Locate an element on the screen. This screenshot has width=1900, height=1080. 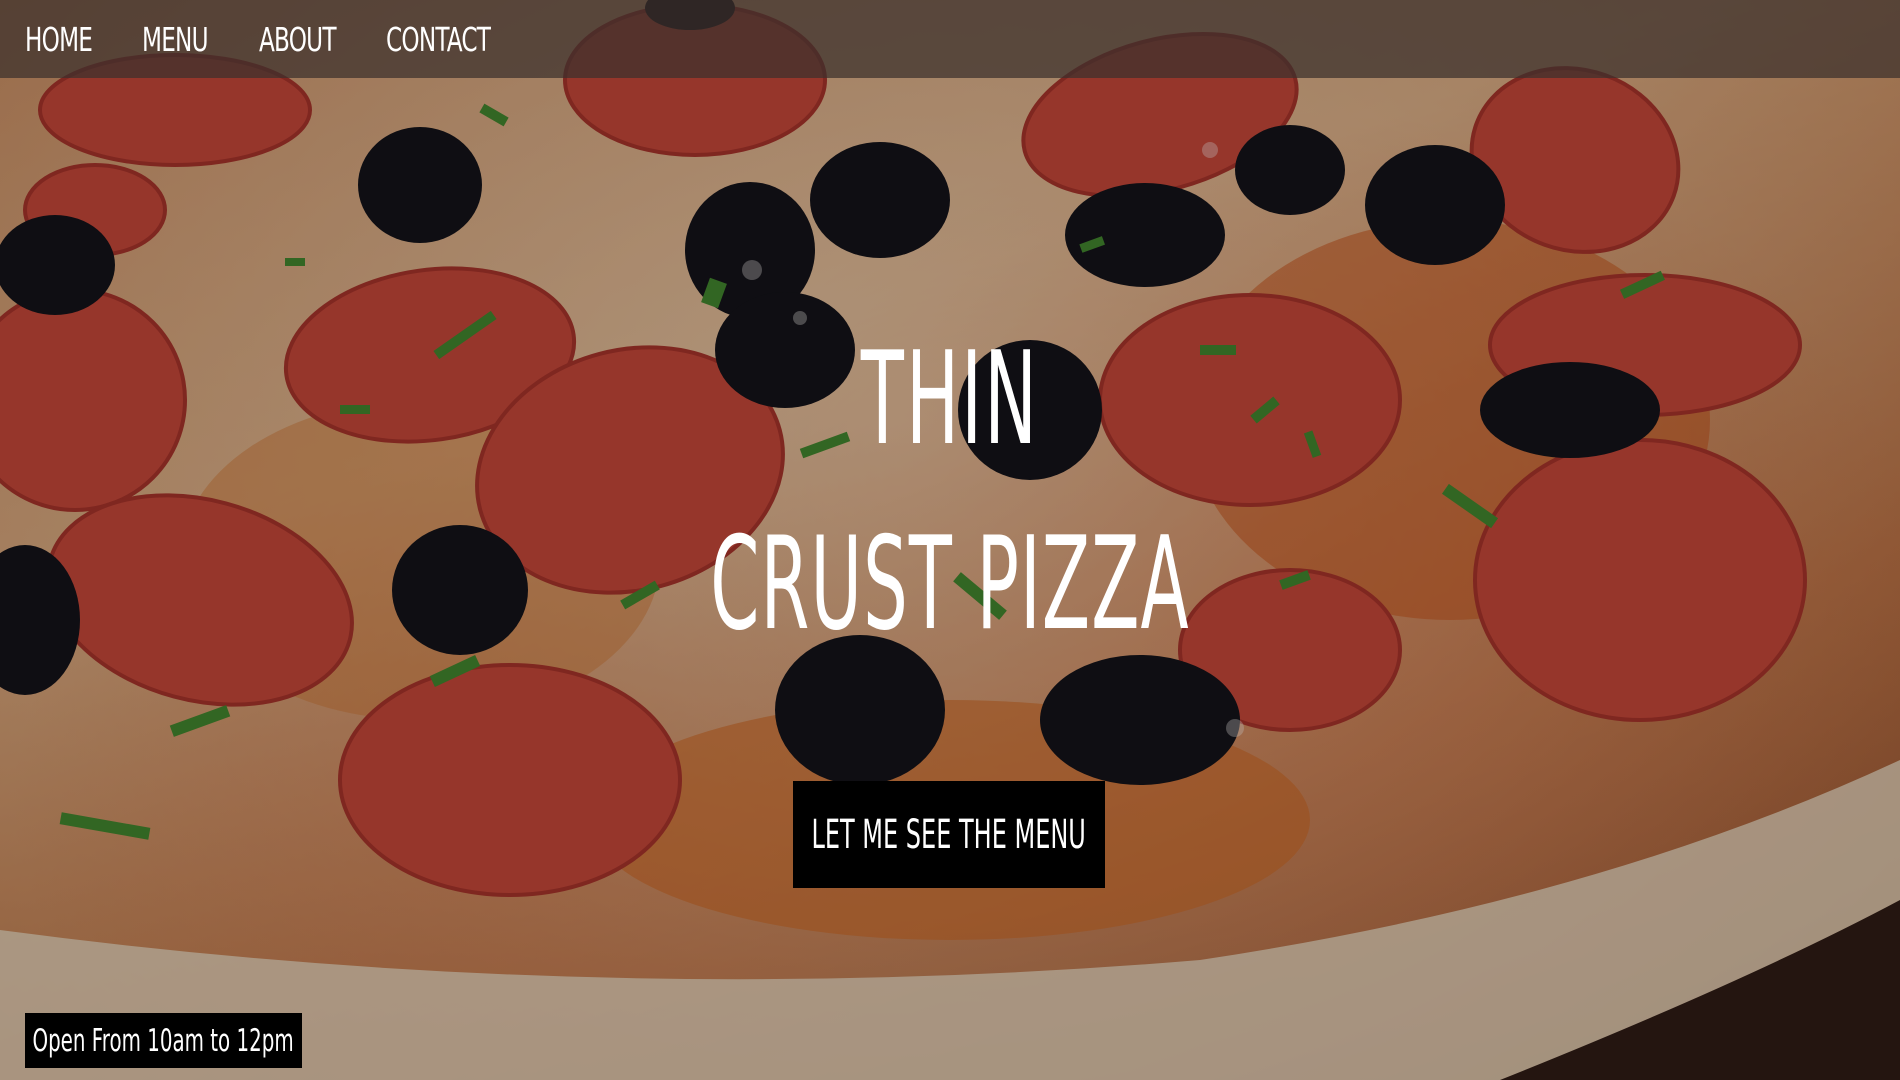
hero-title-line-2: CRUST PIZZA is located at coordinates (950, 584).